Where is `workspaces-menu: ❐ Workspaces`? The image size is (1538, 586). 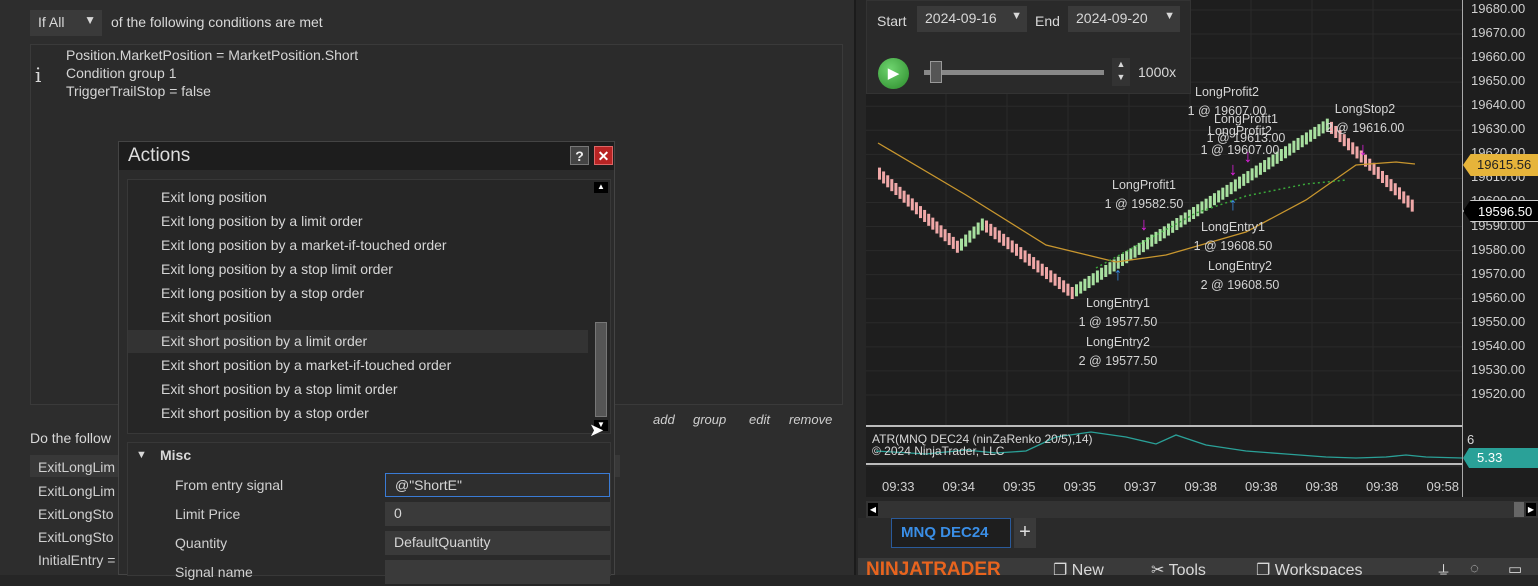
workspaces-menu: ❐ Workspaces is located at coordinates (1309, 567).